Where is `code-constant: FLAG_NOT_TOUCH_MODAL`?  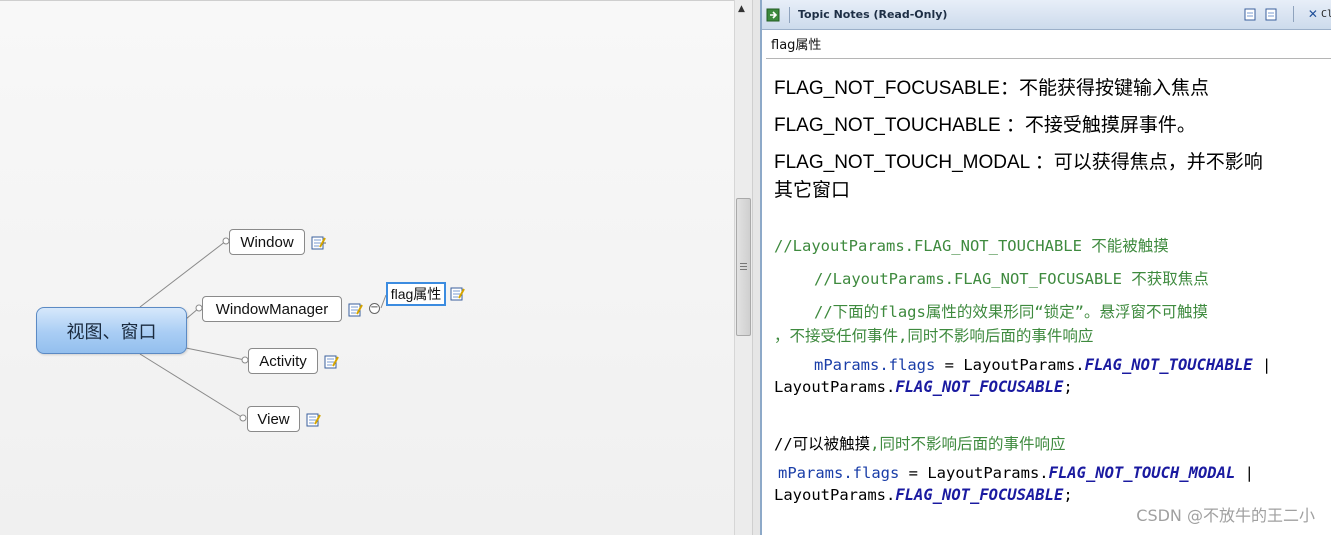 code-constant: FLAG_NOT_TOUCH_MODAL is located at coordinates (1142, 473).